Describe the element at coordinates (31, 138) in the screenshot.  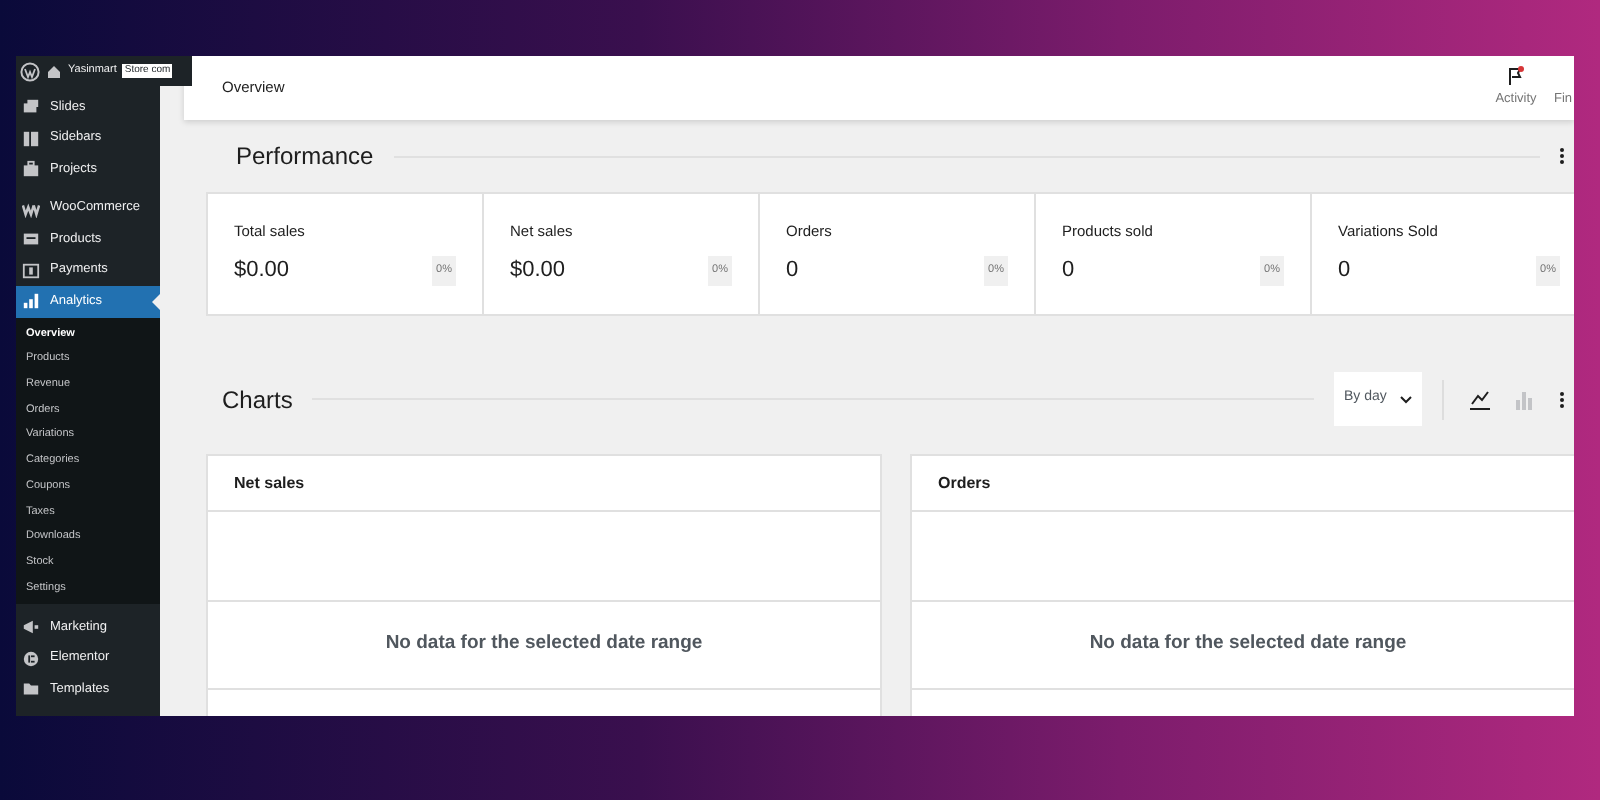
I see `sidebars-icon` at that location.